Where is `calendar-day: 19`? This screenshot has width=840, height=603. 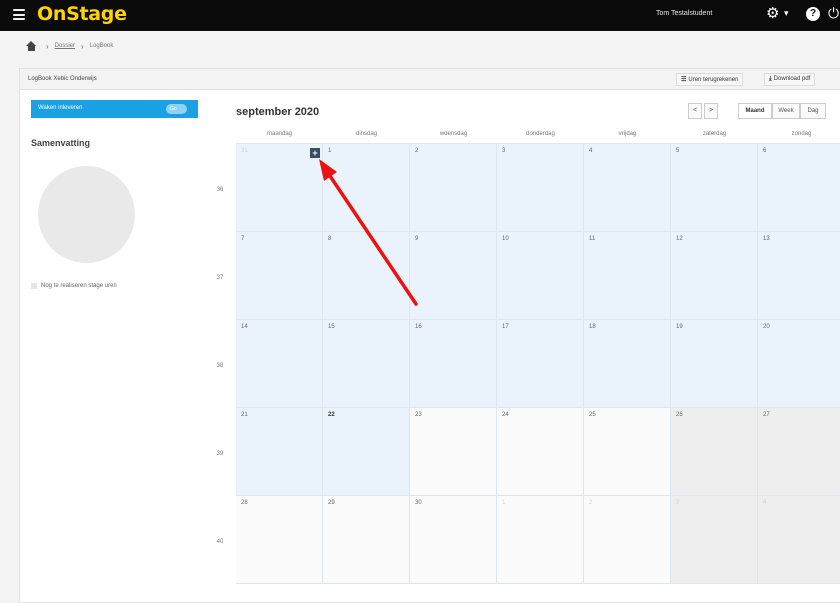
calendar-day: 19 is located at coordinates (714, 364).